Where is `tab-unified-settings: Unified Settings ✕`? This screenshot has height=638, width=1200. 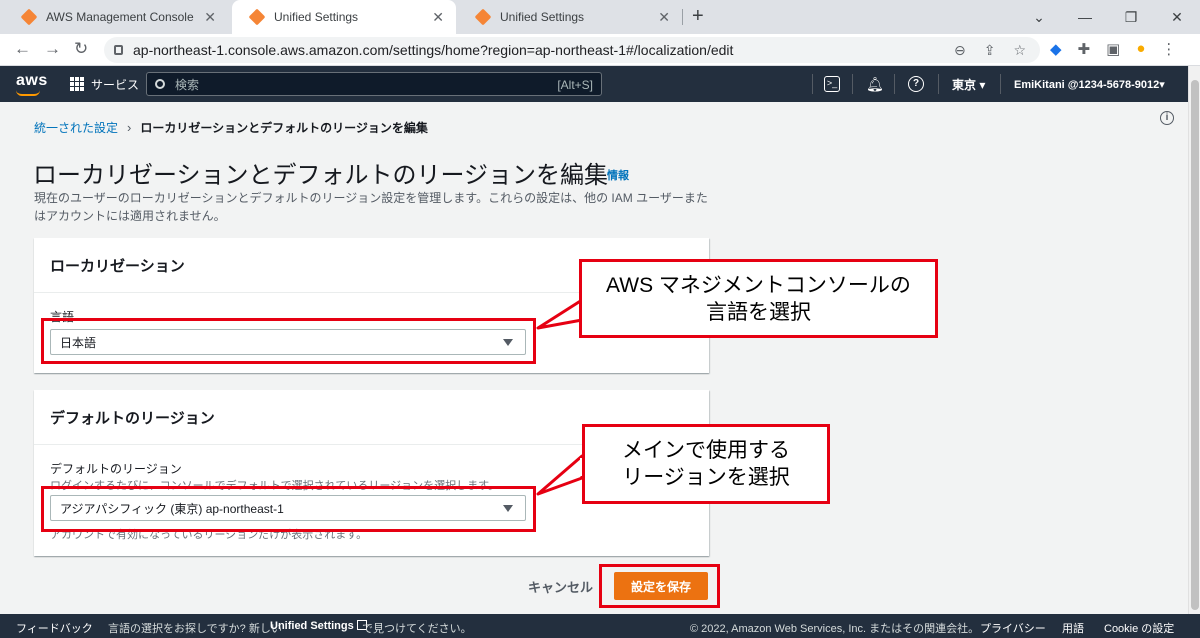 tab-unified-settings: Unified Settings ✕ is located at coordinates (570, 17).